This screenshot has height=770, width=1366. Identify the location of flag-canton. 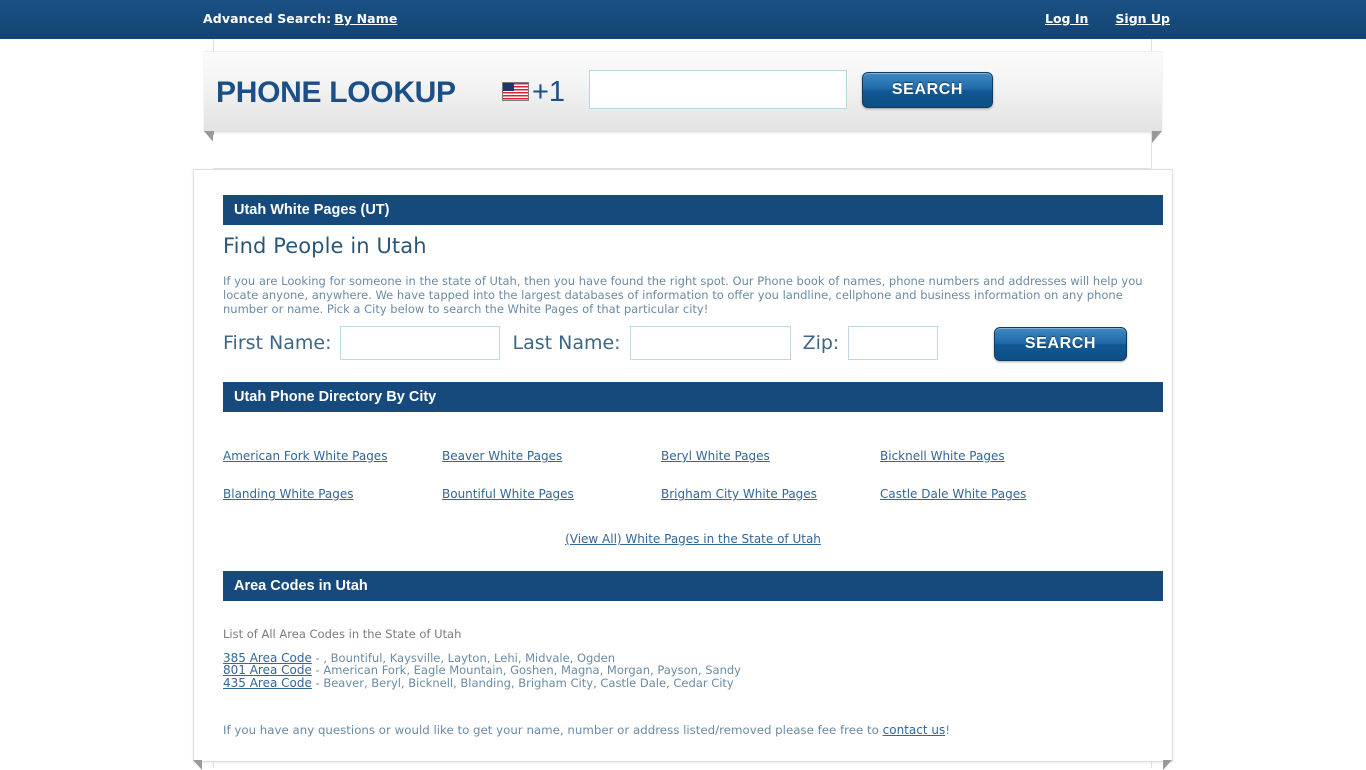
(508, 87).